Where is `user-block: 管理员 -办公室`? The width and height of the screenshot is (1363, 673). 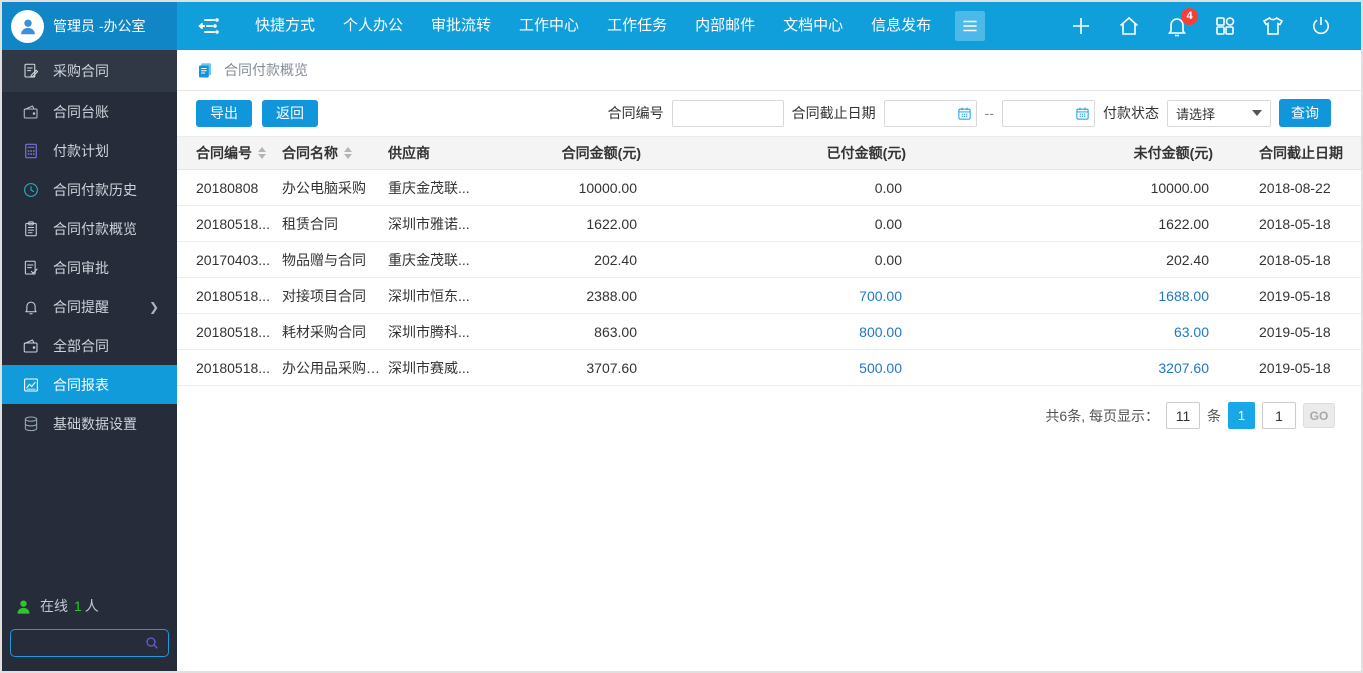 user-block: 管理员 -办公室 is located at coordinates (89, 26).